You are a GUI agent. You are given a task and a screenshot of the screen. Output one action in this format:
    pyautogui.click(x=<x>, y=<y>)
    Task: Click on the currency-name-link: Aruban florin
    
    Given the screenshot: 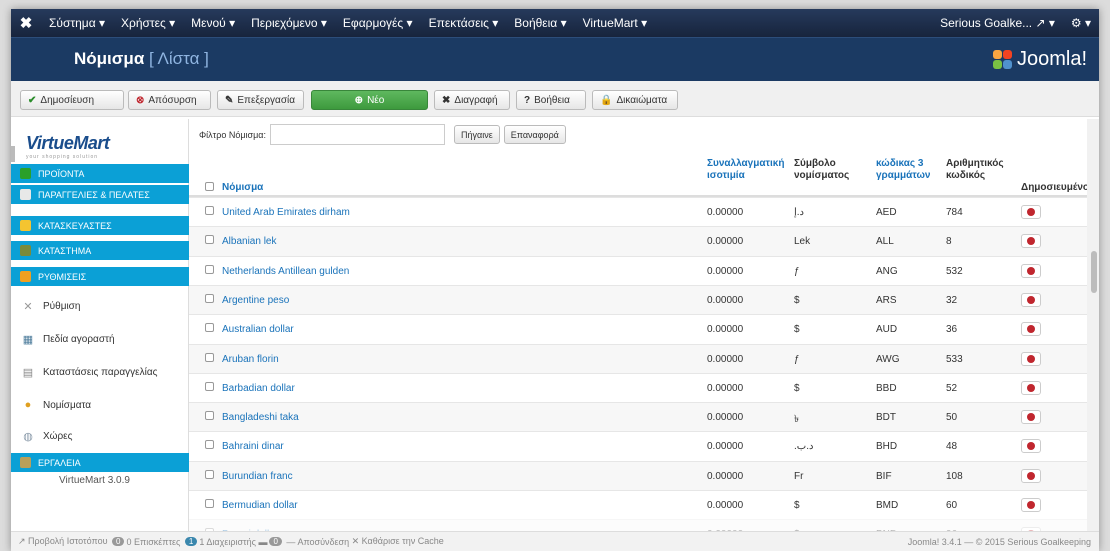 What is the action you would take?
    pyautogui.click(x=250, y=359)
    